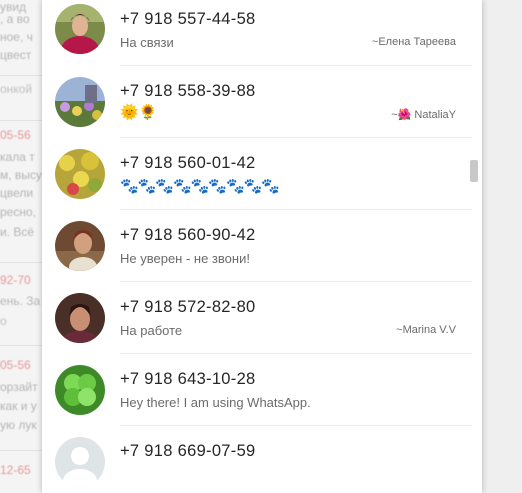 The image size is (522, 493). What do you see at coordinates (423, 115) in the screenshot?
I see `contact-nickname: ~🌺 NataliaY` at bounding box center [423, 115].